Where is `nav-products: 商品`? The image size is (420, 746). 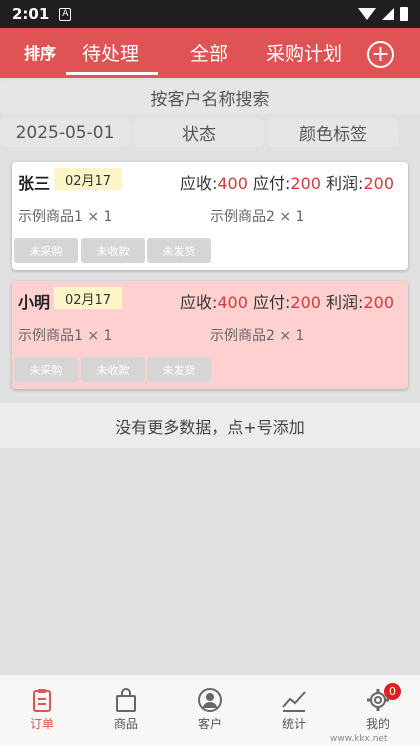 nav-products: 商品 is located at coordinates (126, 710).